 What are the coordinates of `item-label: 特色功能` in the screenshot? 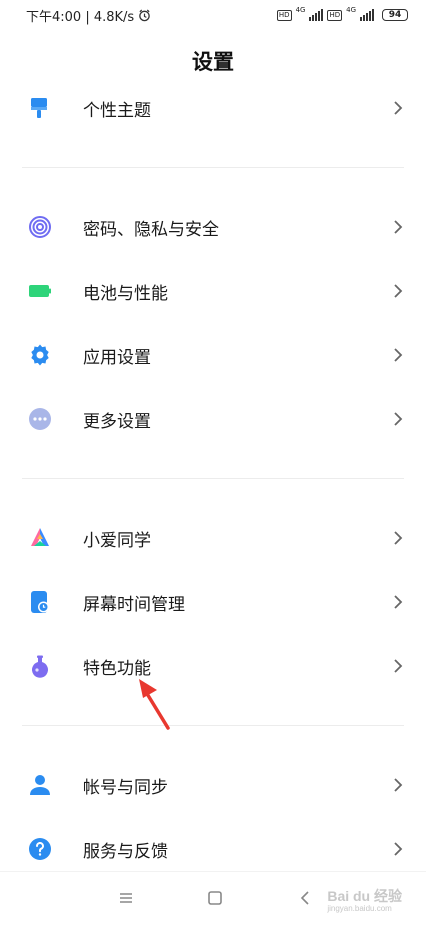 It's located at (117, 668).